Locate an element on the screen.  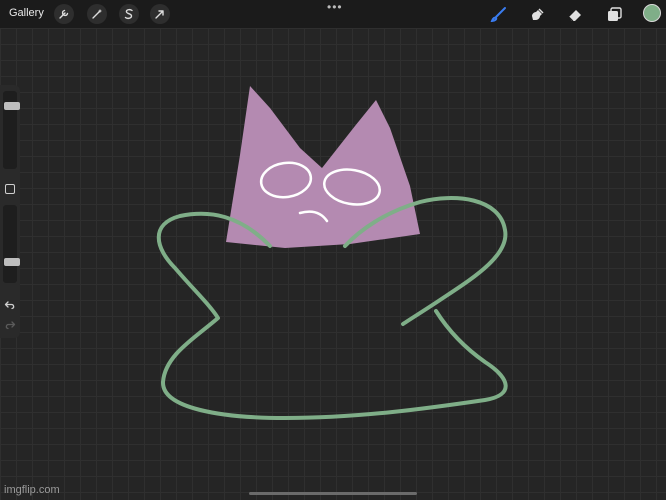
selection-button is located at coordinates (129, 14).